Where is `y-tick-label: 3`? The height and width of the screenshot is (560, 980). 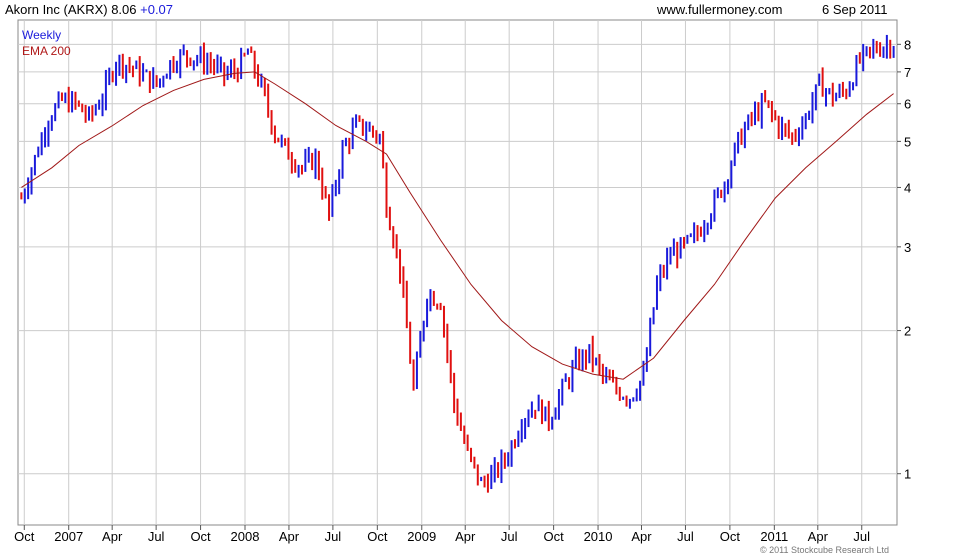
y-tick-label: 3 is located at coordinates (907, 247).